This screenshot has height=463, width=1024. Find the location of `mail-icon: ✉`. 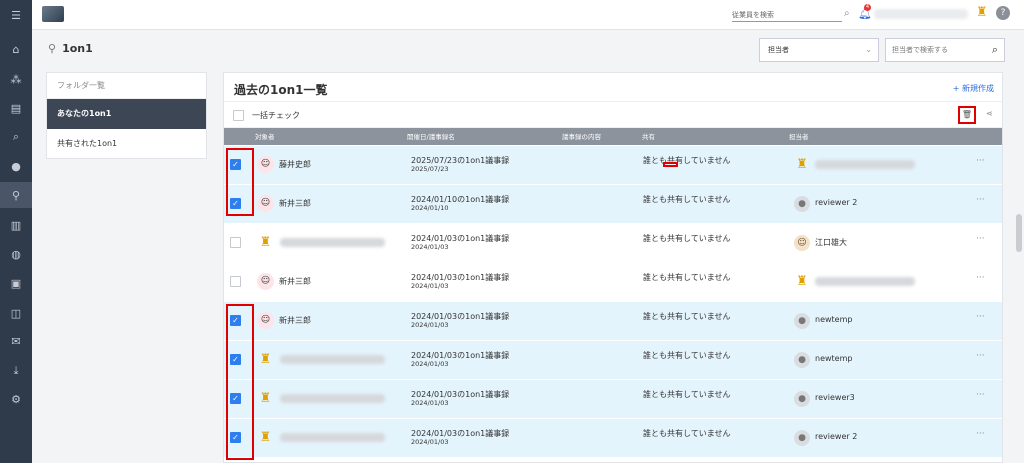

mail-icon: ✉ is located at coordinates (16, 341).